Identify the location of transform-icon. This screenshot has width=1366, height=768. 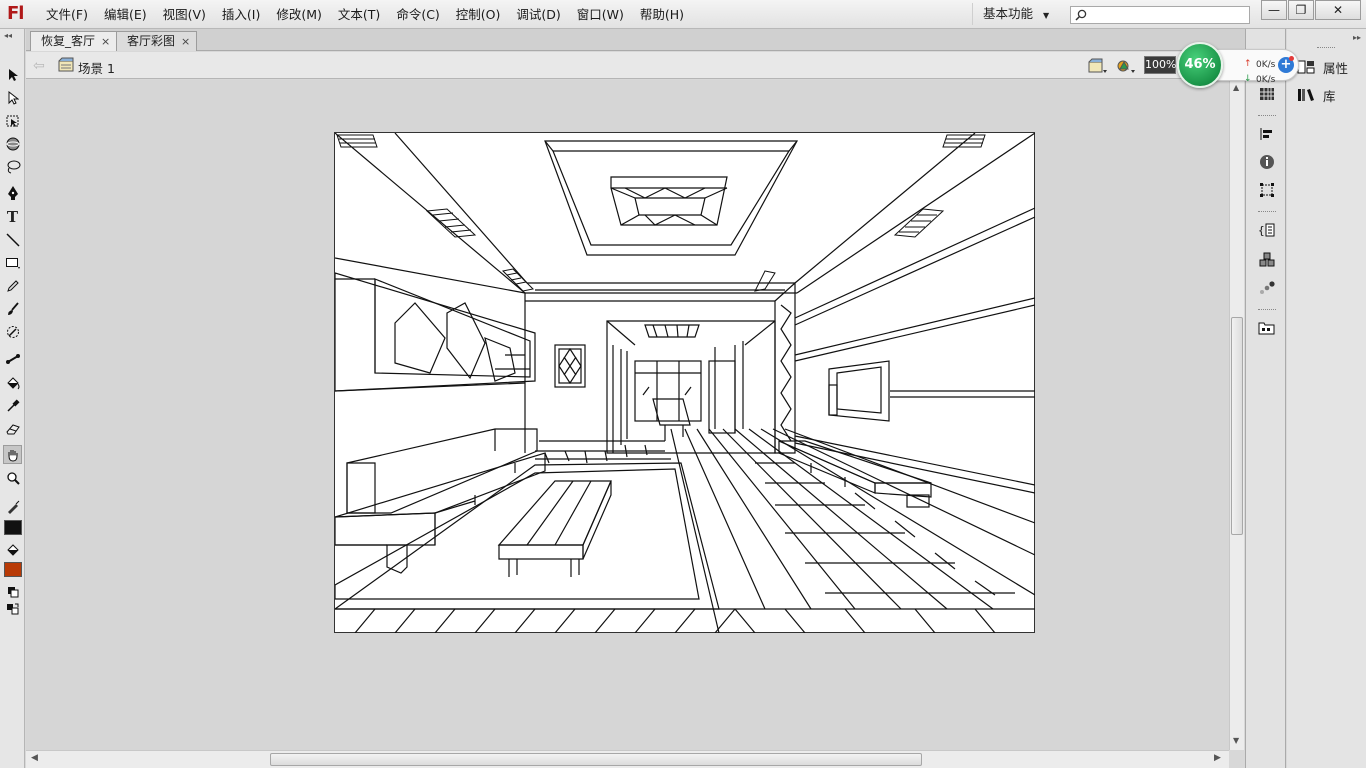
(1267, 190).